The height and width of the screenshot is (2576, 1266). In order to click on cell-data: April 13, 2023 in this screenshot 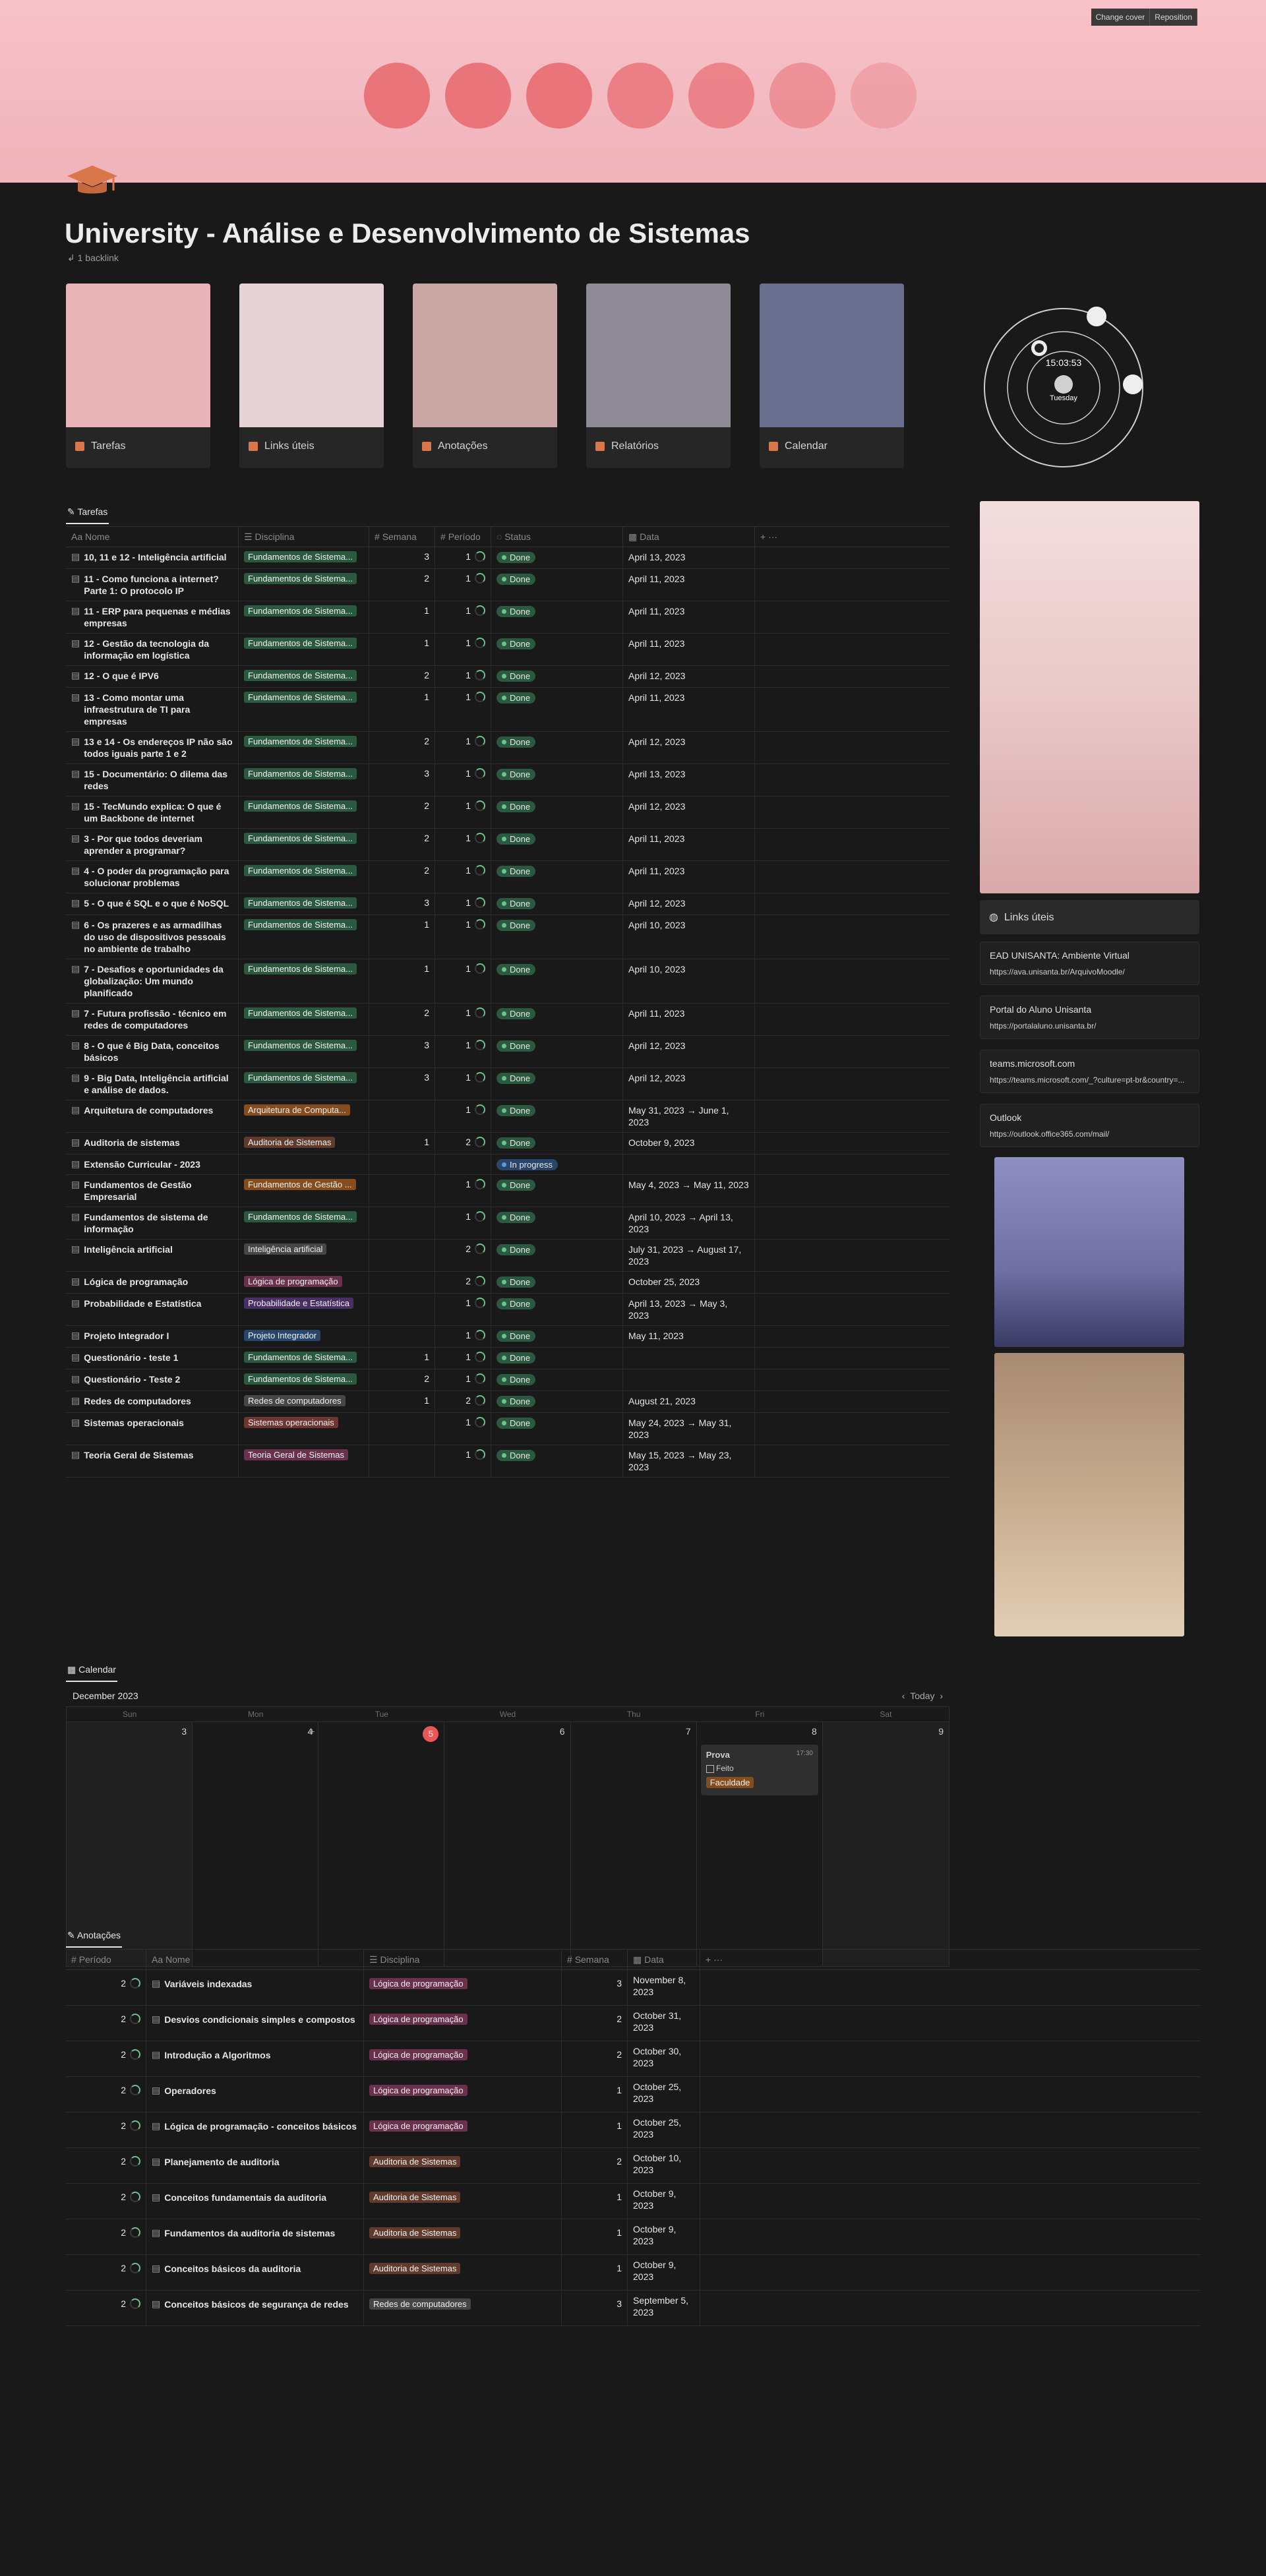, I will do `click(689, 780)`.